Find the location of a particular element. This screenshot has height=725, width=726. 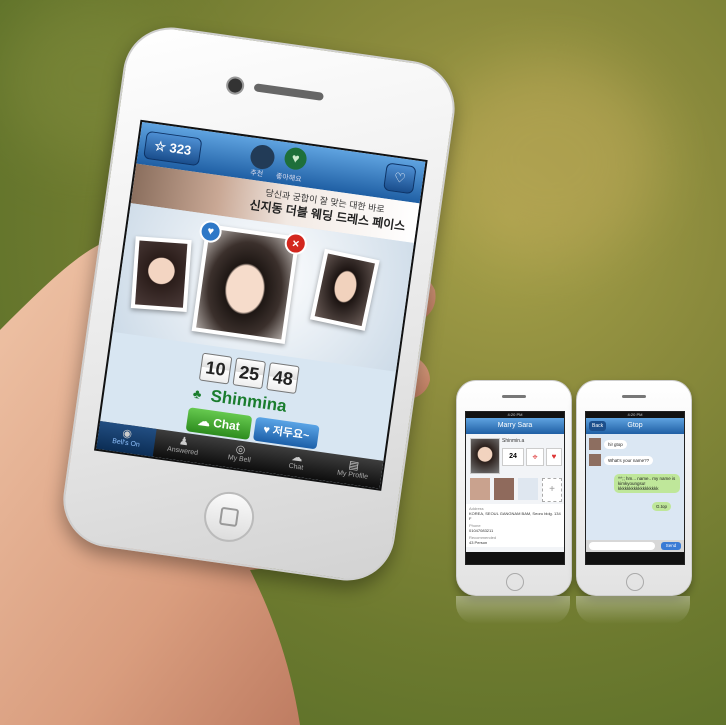

timer-seconds: 48 is located at coordinates (283, 378).